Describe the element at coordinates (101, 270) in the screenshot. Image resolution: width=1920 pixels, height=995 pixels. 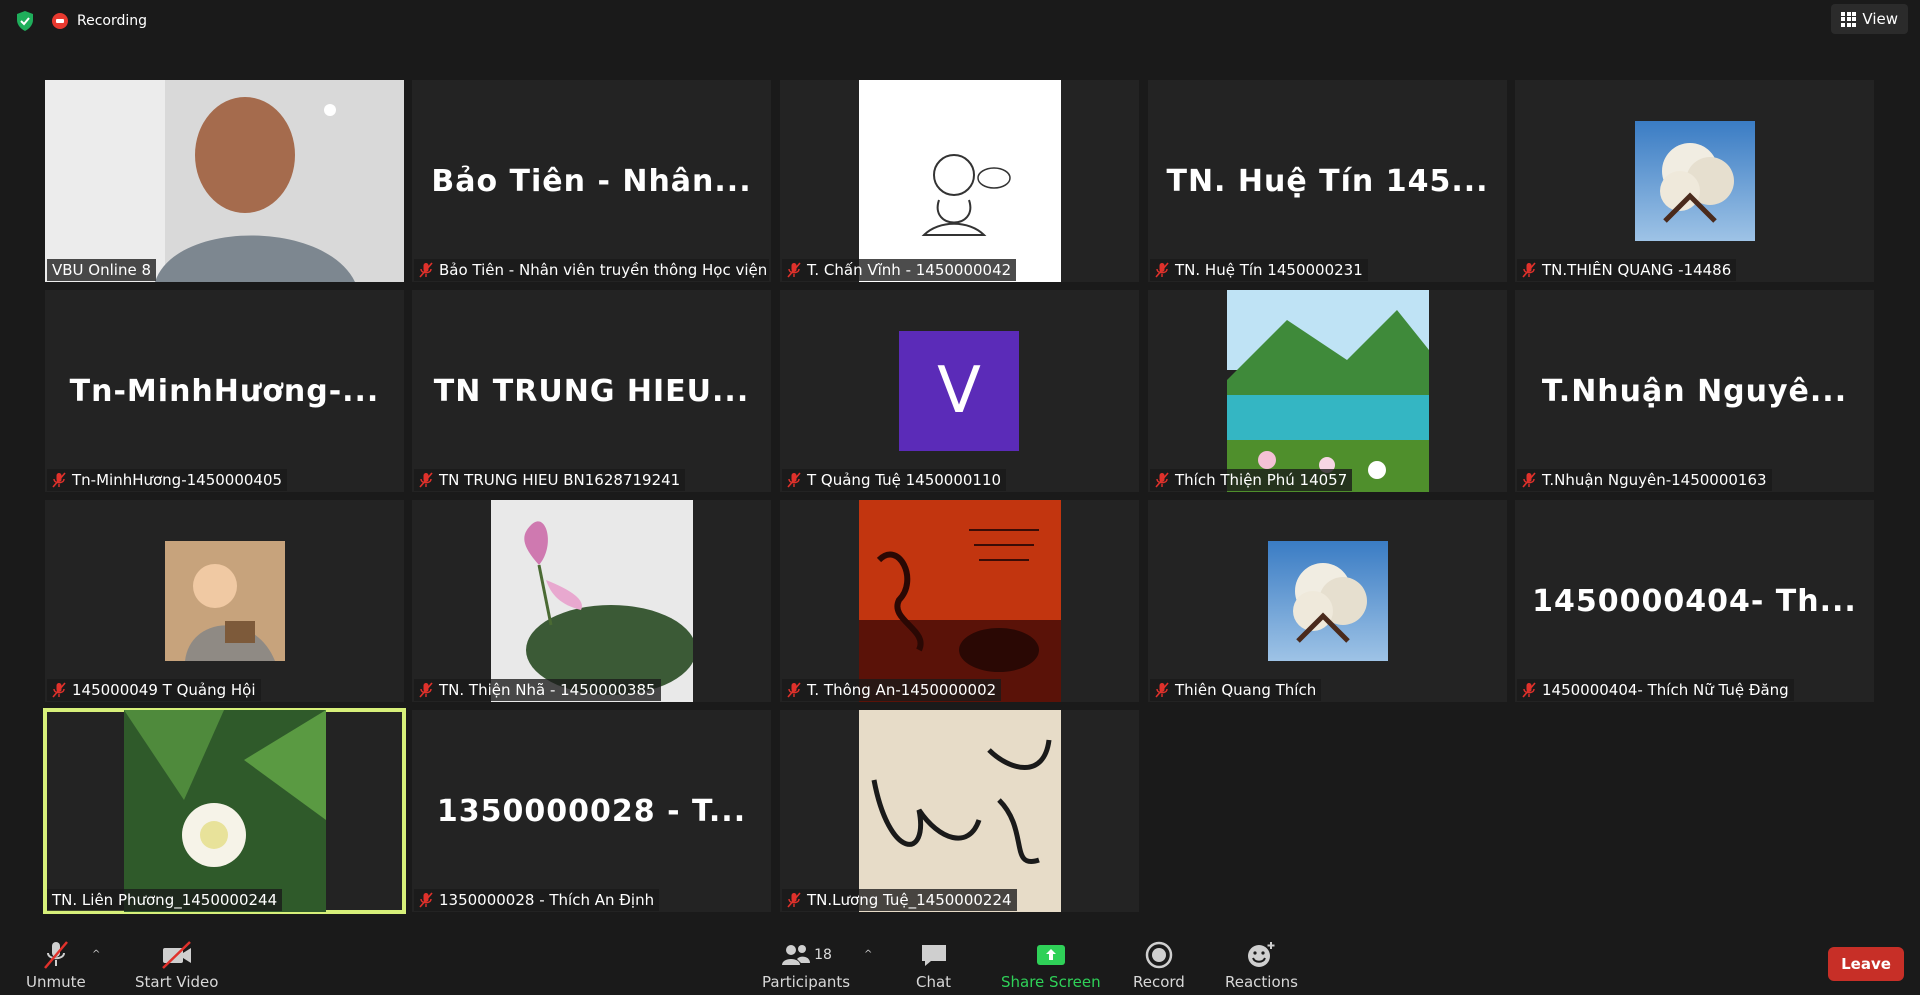
I see `participant-name: VBU Online 8` at that location.